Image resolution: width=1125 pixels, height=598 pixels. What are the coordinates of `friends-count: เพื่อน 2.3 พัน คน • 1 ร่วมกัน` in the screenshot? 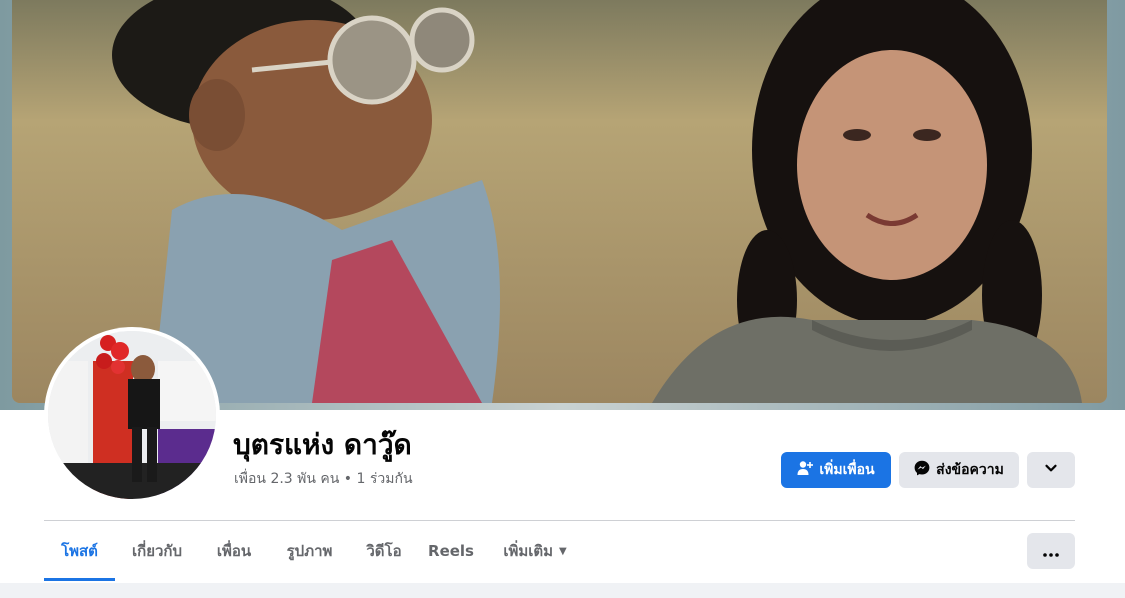 It's located at (323, 479).